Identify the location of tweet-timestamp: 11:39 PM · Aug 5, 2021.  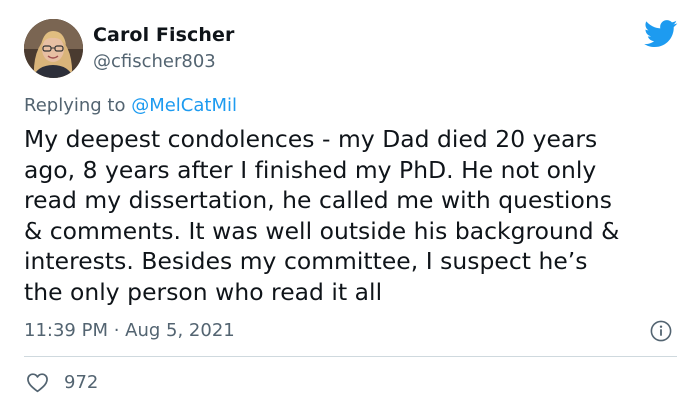
(129, 330).